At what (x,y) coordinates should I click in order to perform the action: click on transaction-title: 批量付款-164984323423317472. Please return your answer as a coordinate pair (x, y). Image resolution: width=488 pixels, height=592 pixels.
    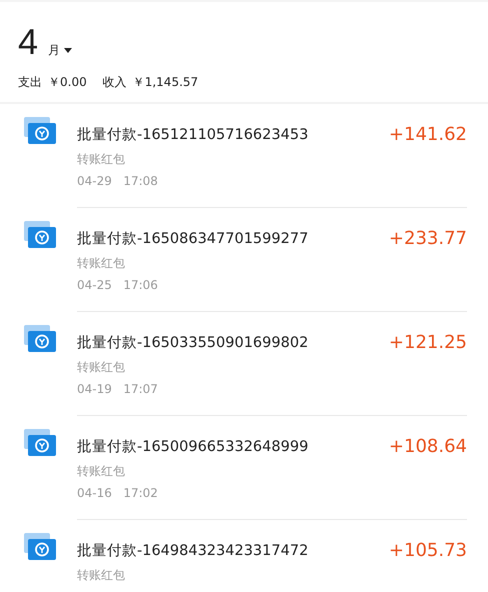
    Looking at the image, I should click on (192, 551).